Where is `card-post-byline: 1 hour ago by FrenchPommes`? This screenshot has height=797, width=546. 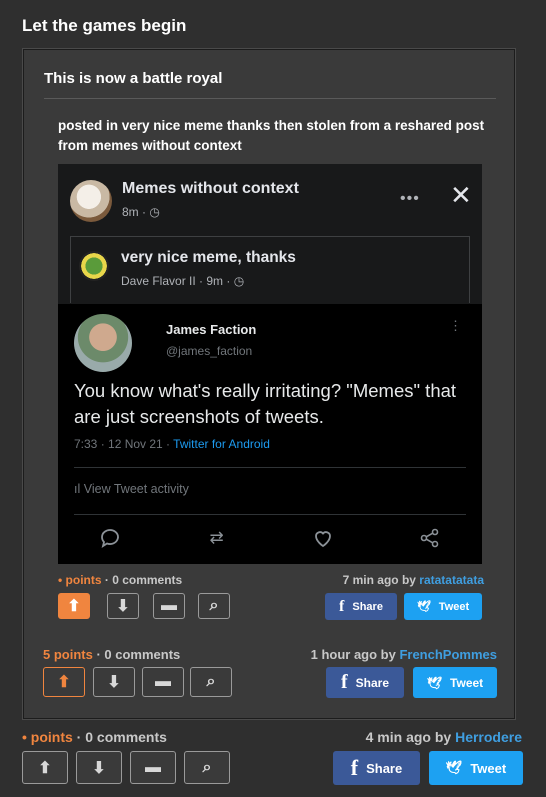 card-post-byline: 1 hour ago by FrenchPommes is located at coordinates (403, 654).